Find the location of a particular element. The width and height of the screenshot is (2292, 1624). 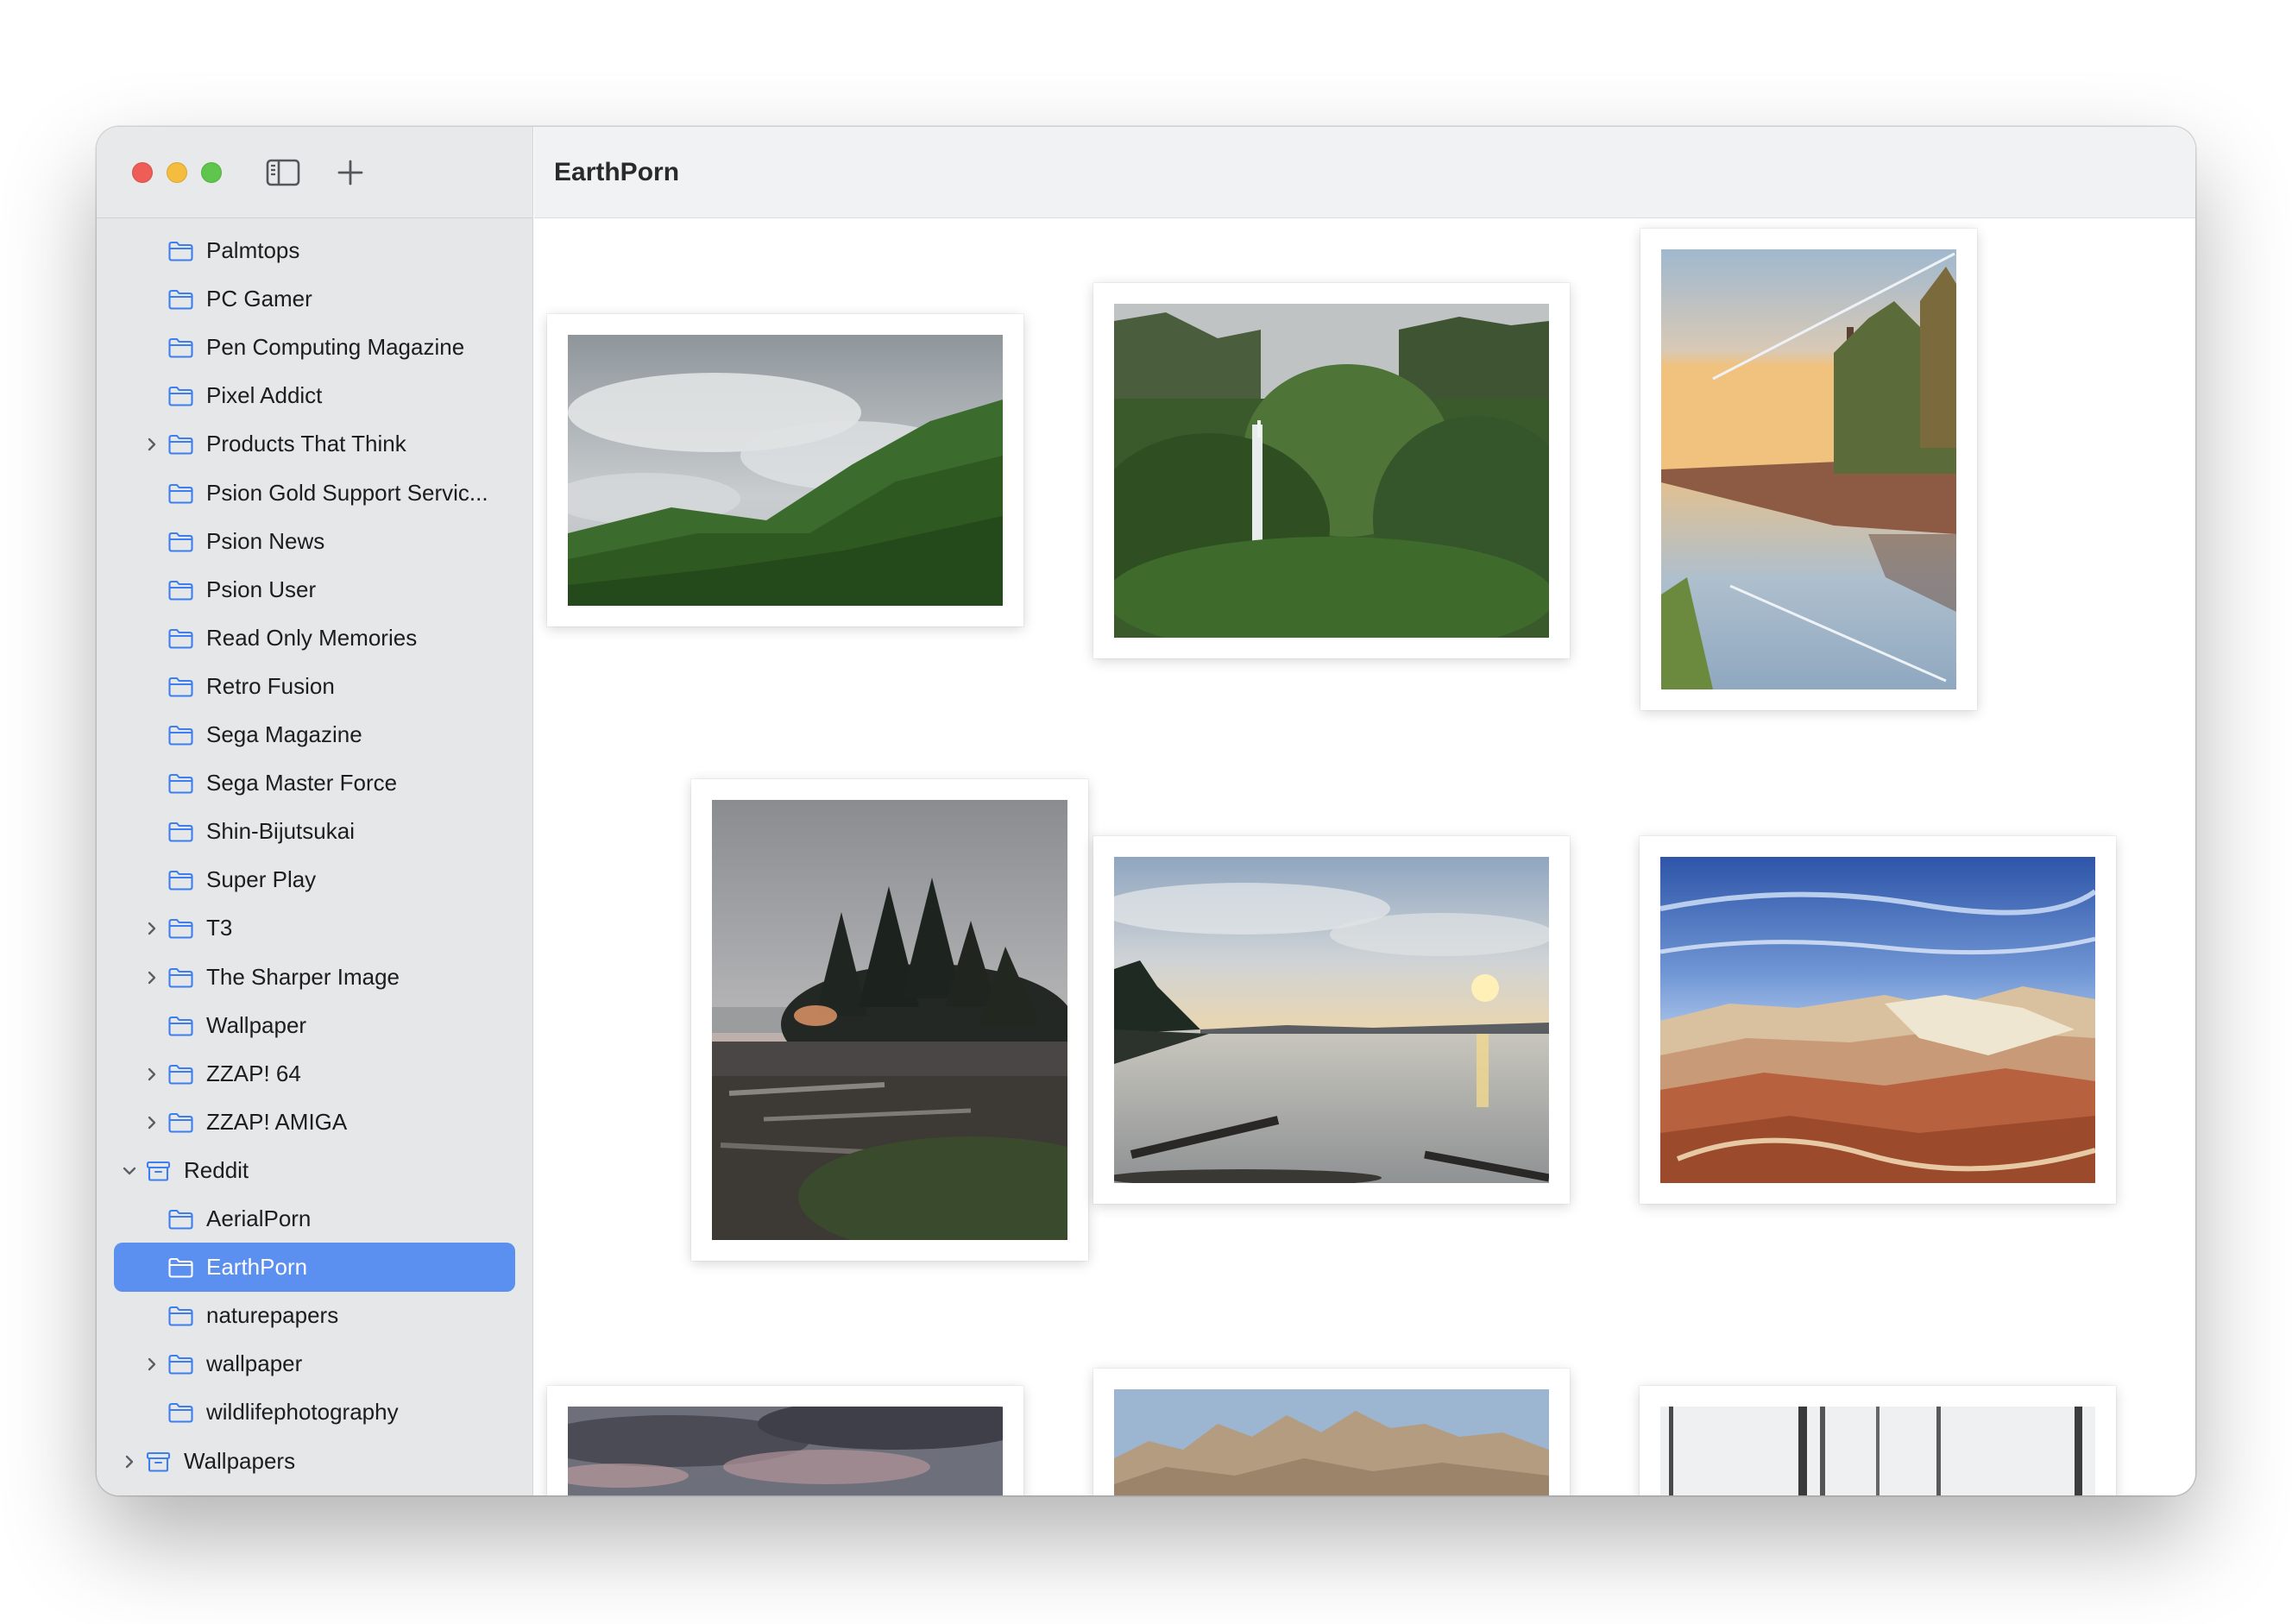

sidebar-item-reddit: Reddit is located at coordinates (314, 1170).